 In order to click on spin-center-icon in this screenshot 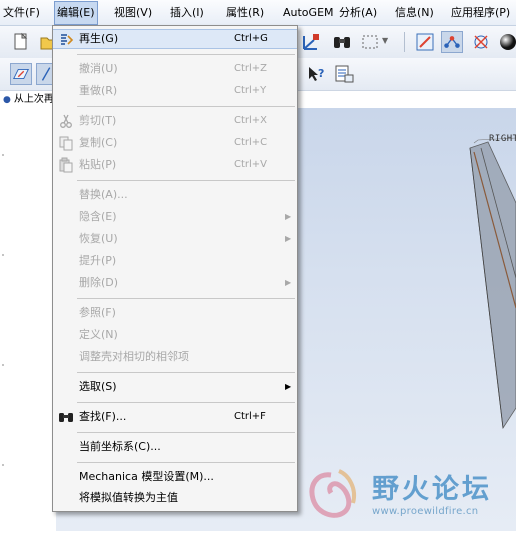, I will do `click(481, 42)`.